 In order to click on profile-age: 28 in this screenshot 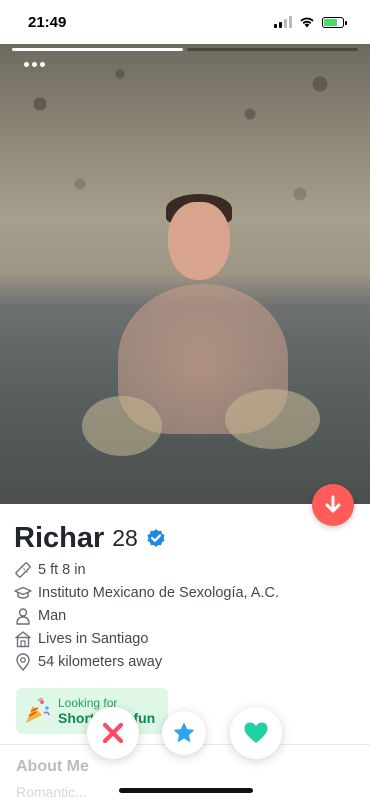, I will do `click(125, 537)`.